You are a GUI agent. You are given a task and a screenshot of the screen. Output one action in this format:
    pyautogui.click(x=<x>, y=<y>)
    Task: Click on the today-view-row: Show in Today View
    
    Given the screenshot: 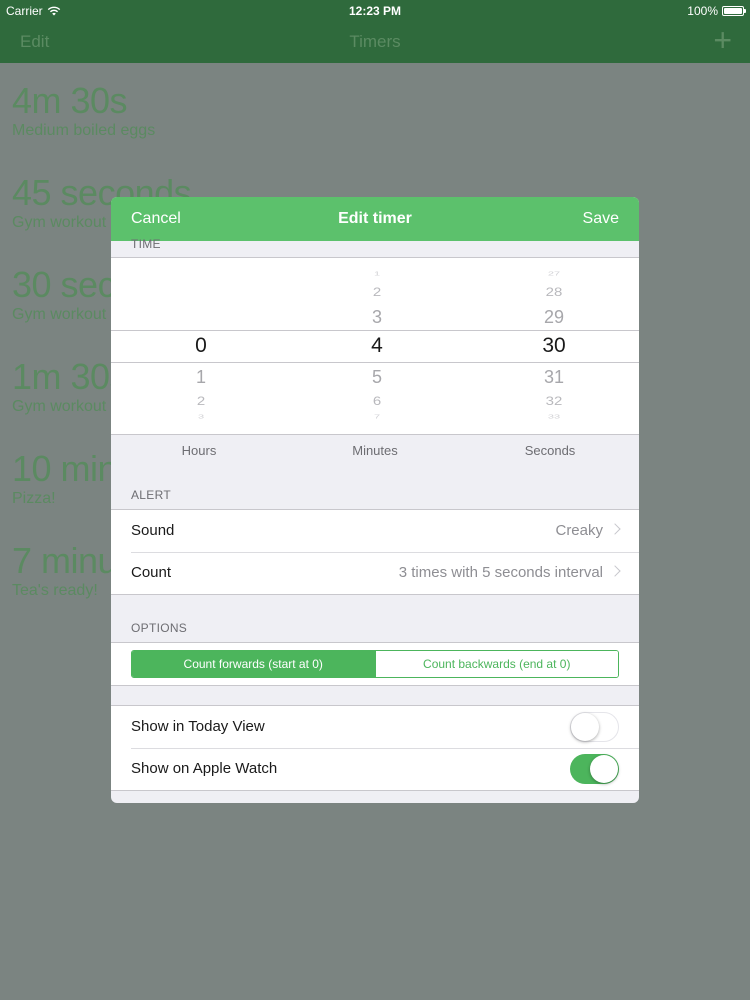 What is the action you would take?
    pyautogui.click(x=375, y=727)
    